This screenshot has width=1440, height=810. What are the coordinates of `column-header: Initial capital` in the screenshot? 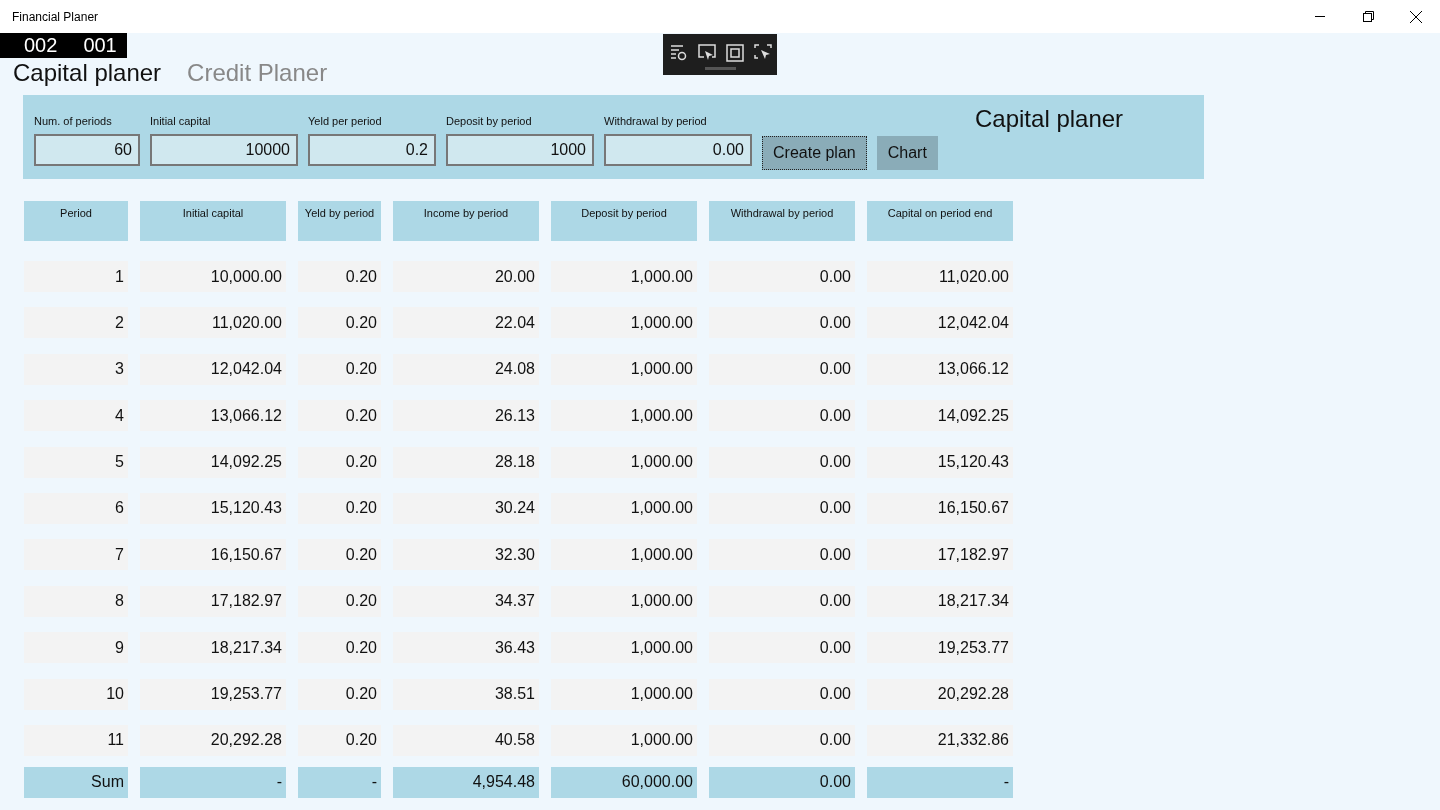 It's located at (213, 221).